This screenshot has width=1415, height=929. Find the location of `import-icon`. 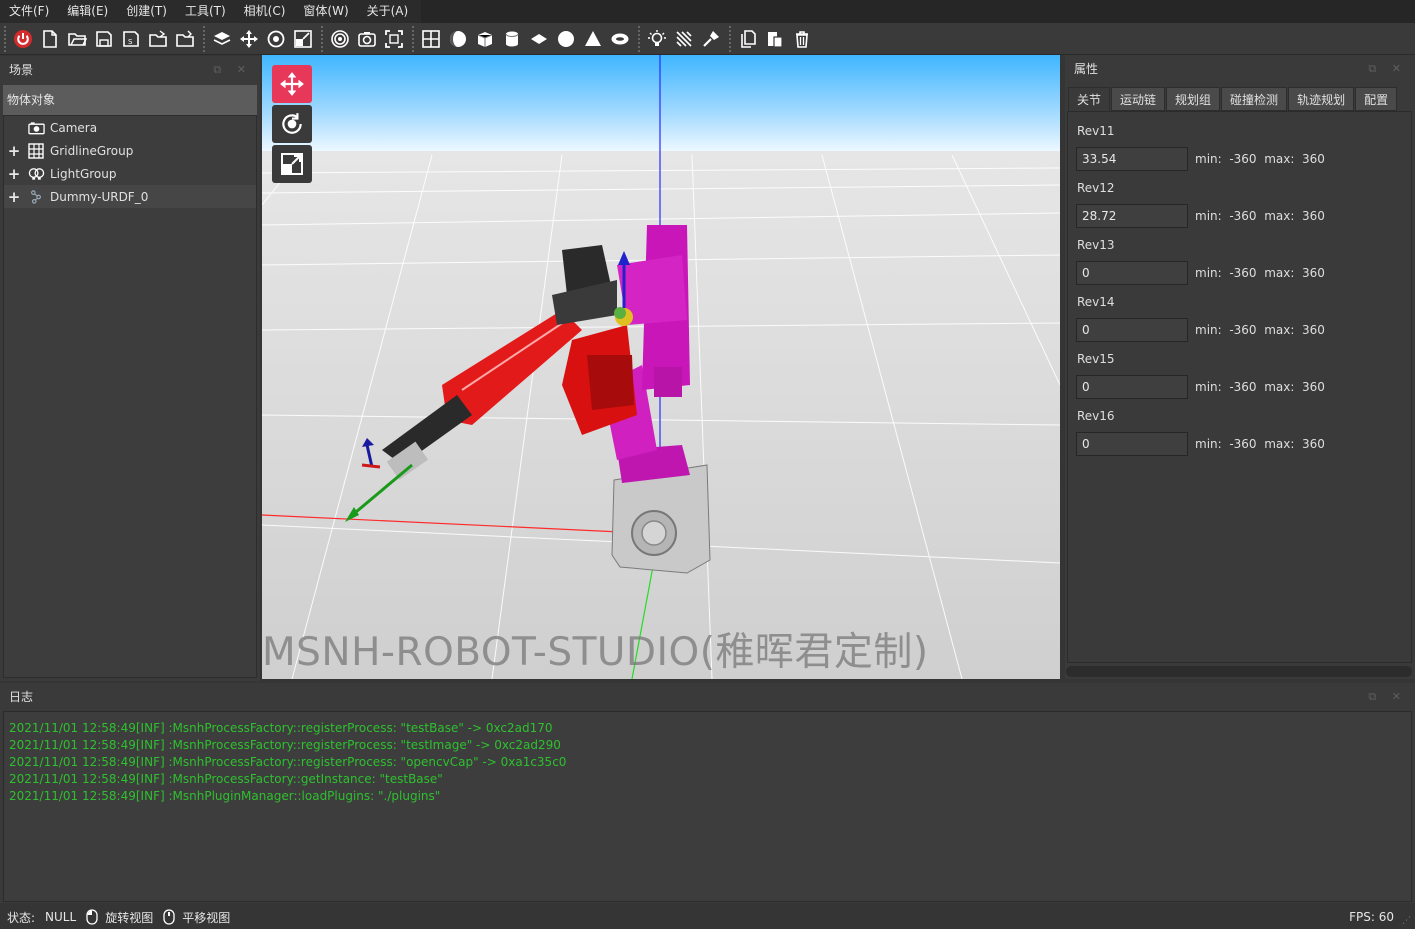

import-icon is located at coordinates (158, 39).